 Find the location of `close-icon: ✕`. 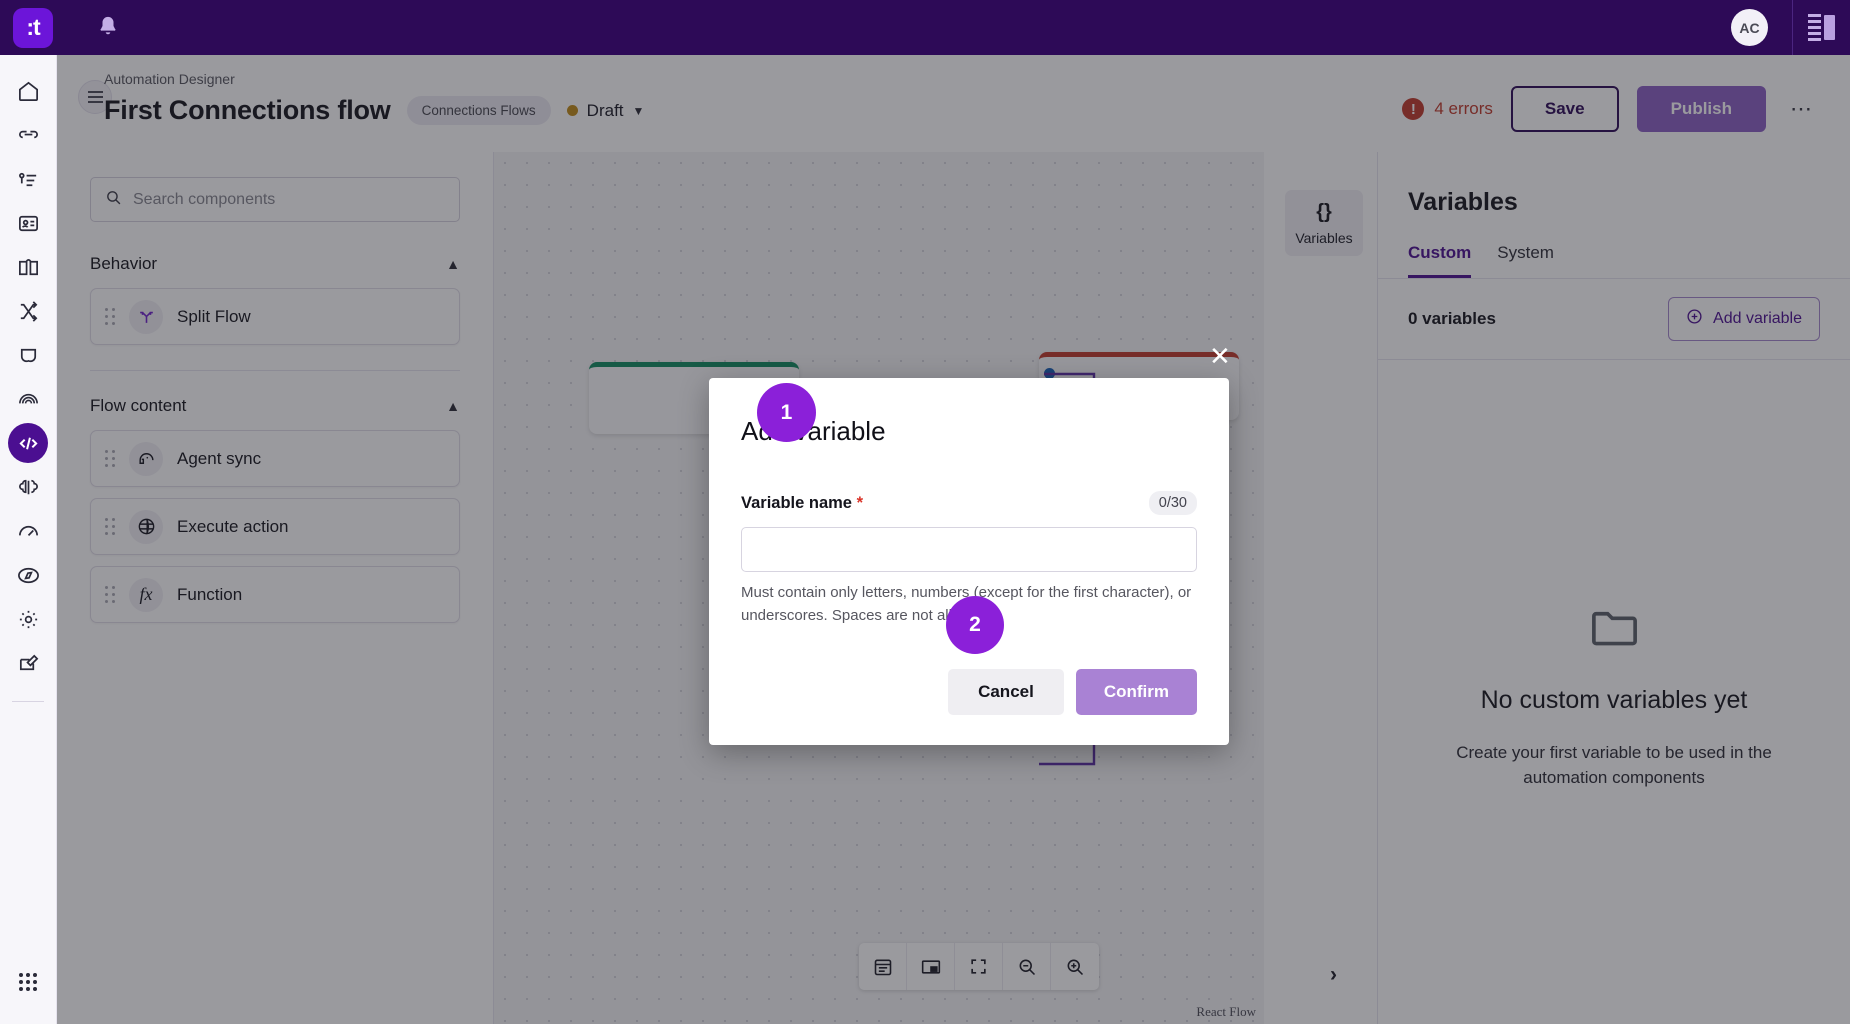

close-icon: ✕ is located at coordinates (1220, 356).